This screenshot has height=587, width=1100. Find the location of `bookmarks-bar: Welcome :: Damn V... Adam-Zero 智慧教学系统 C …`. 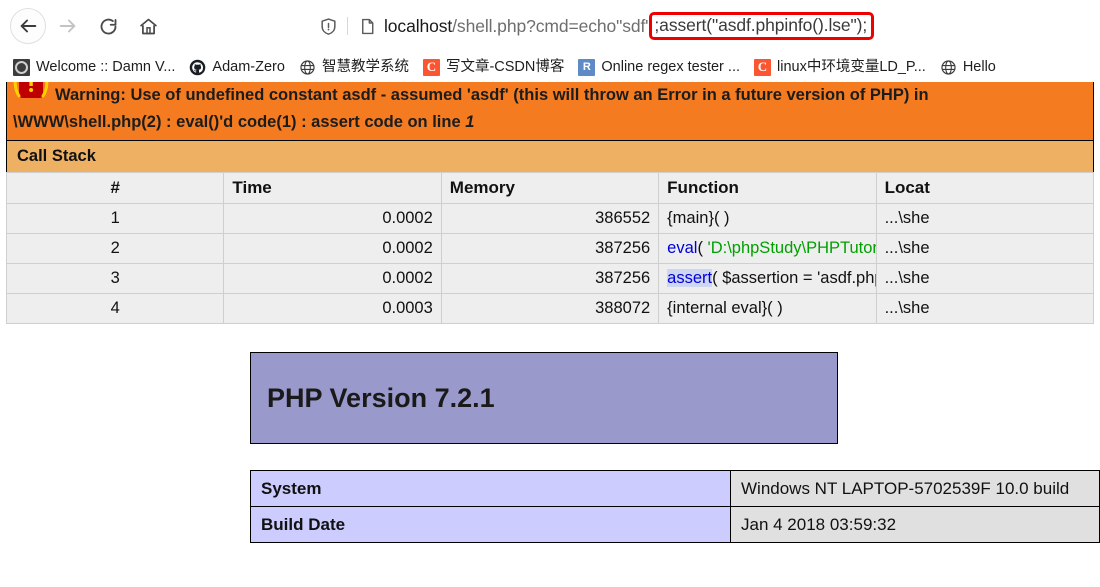

bookmarks-bar: Welcome :: Damn V... Adam-Zero 智慧教学系统 C … is located at coordinates (550, 67).